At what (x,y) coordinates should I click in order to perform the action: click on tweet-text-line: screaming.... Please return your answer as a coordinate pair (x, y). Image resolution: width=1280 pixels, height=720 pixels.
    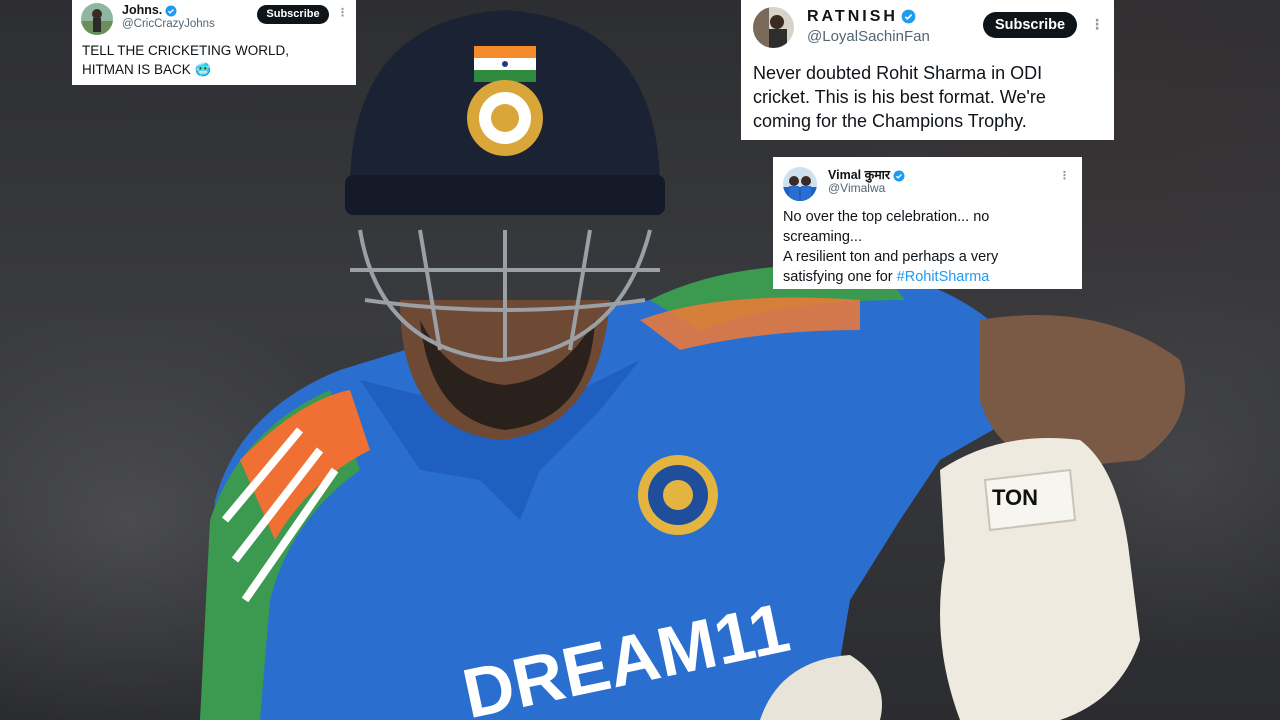
    Looking at the image, I should click on (822, 237).